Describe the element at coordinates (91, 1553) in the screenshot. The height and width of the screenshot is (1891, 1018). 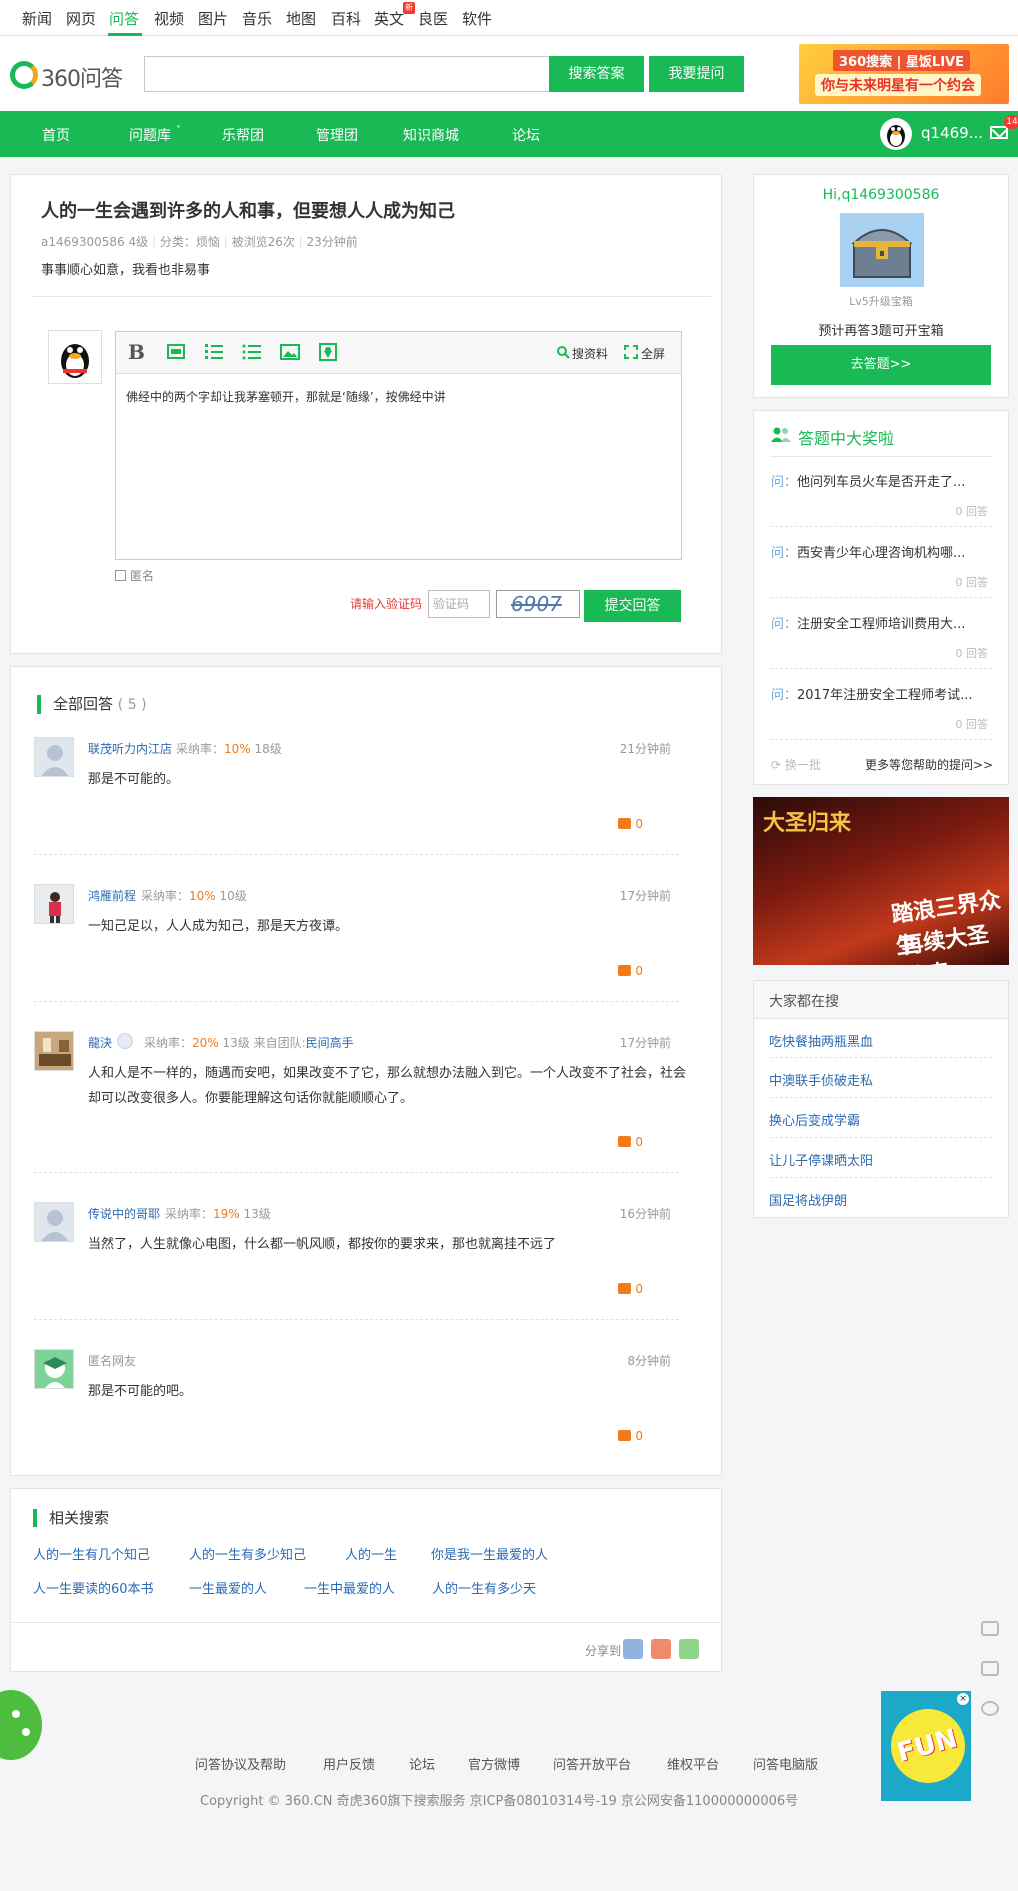
I see `related-link: 人的一生有几个知己` at that location.